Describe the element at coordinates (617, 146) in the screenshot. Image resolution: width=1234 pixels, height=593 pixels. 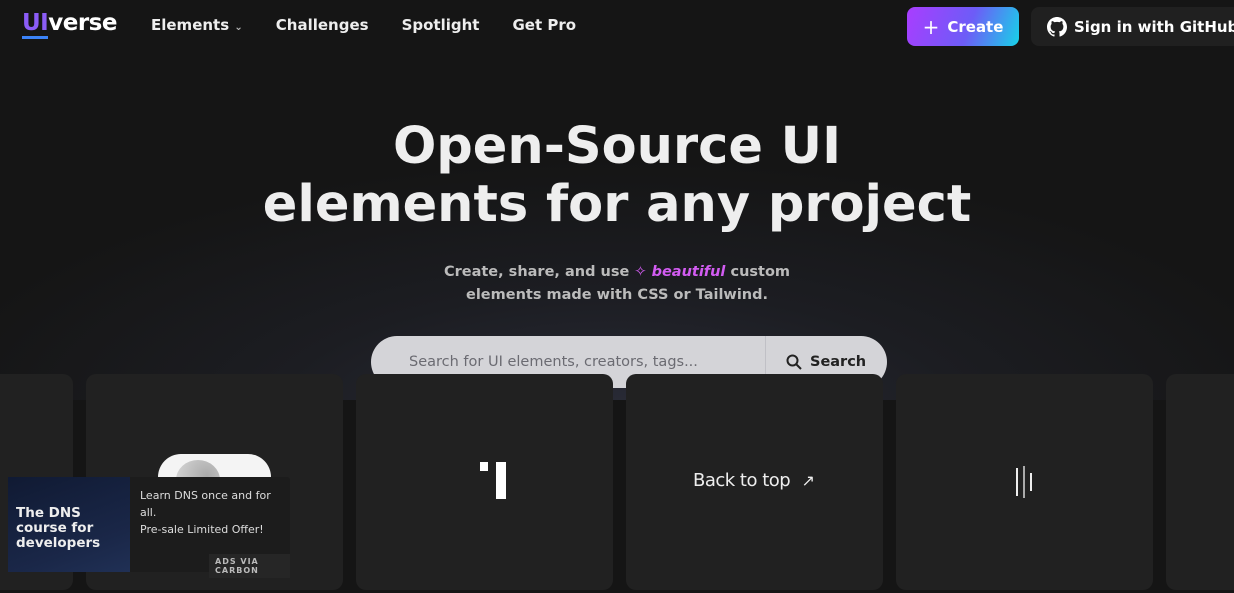
I see `title-line-1: Open-Source UI` at that location.